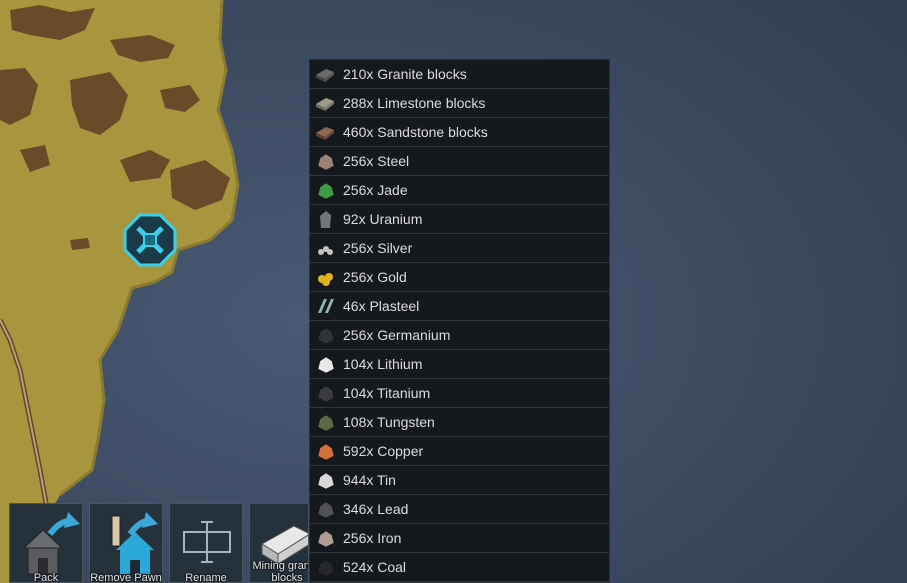 The image size is (907, 583). I want to click on tin-icon, so click(325, 480).